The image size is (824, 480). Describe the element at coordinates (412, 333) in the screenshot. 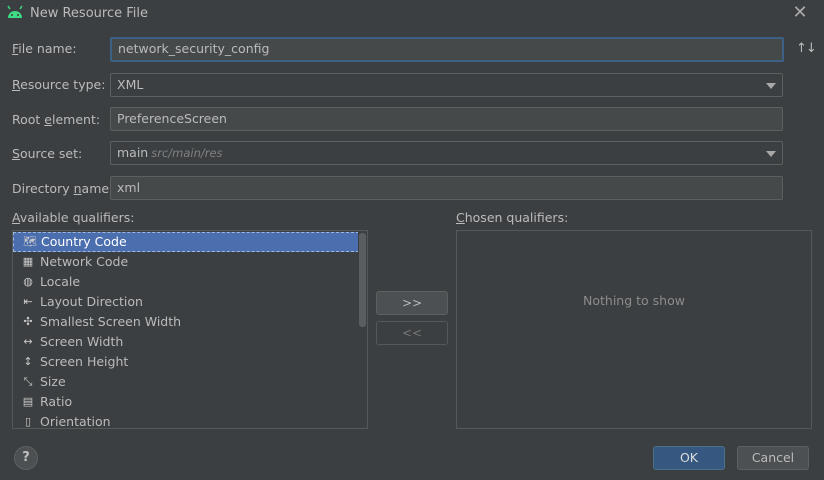

I see `remove-qualifier-button: <<` at that location.